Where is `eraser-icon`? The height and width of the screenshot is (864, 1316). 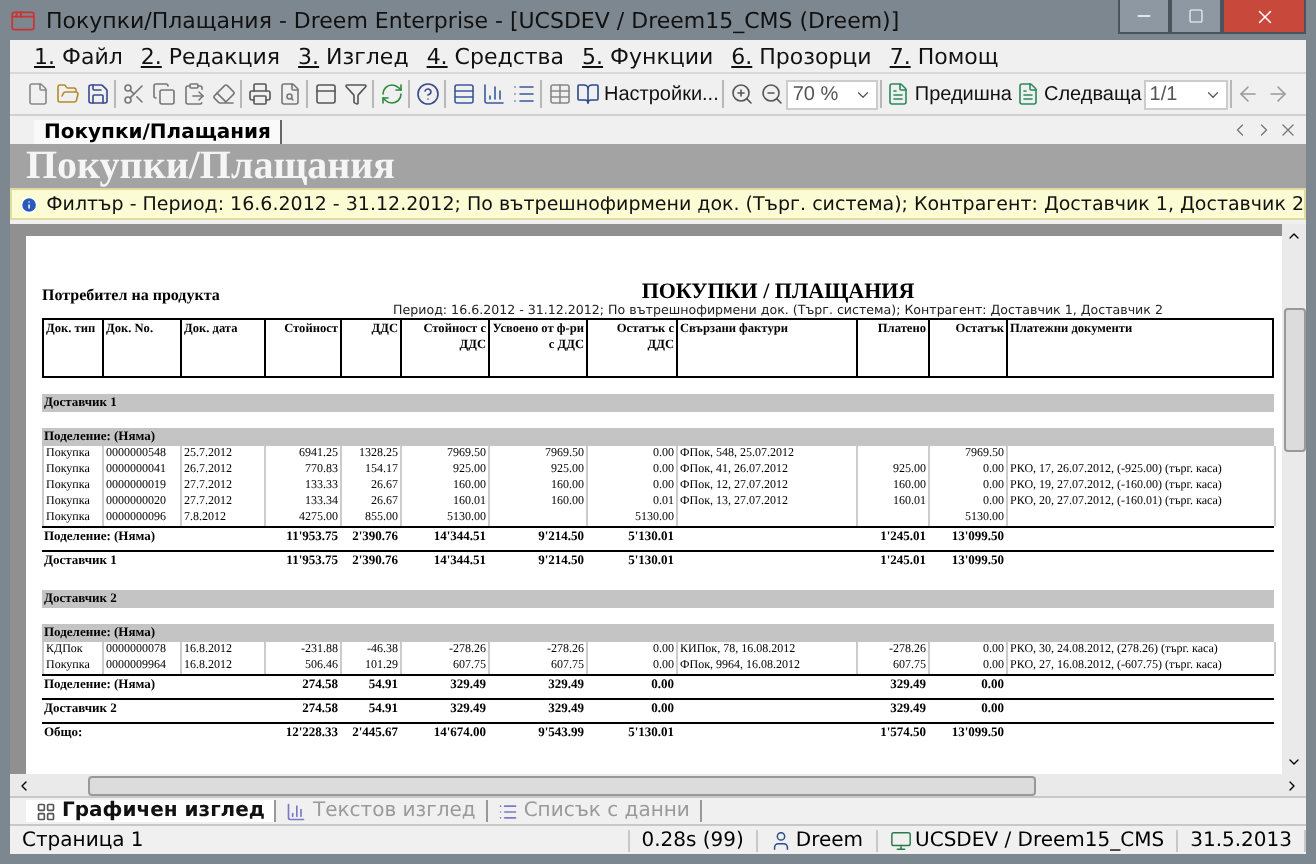
eraser-icon is located at coordinates (223, 94).